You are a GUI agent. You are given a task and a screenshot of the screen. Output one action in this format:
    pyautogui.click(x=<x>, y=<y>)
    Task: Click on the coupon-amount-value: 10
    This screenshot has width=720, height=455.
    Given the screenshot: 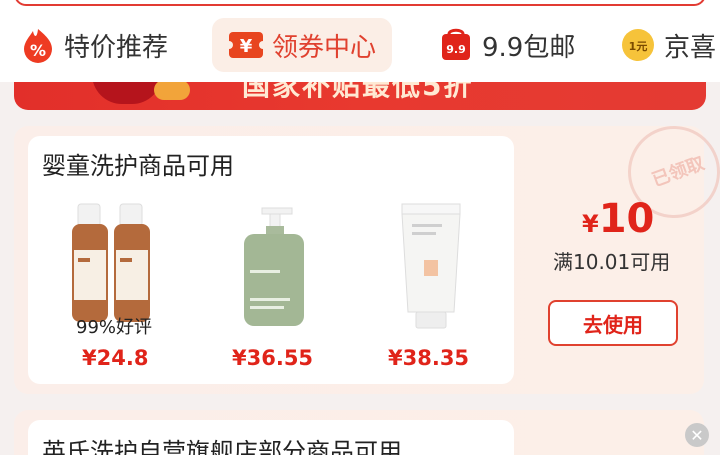 What is the action you would take?
    pyautogui.click(x=626, y=219)
    